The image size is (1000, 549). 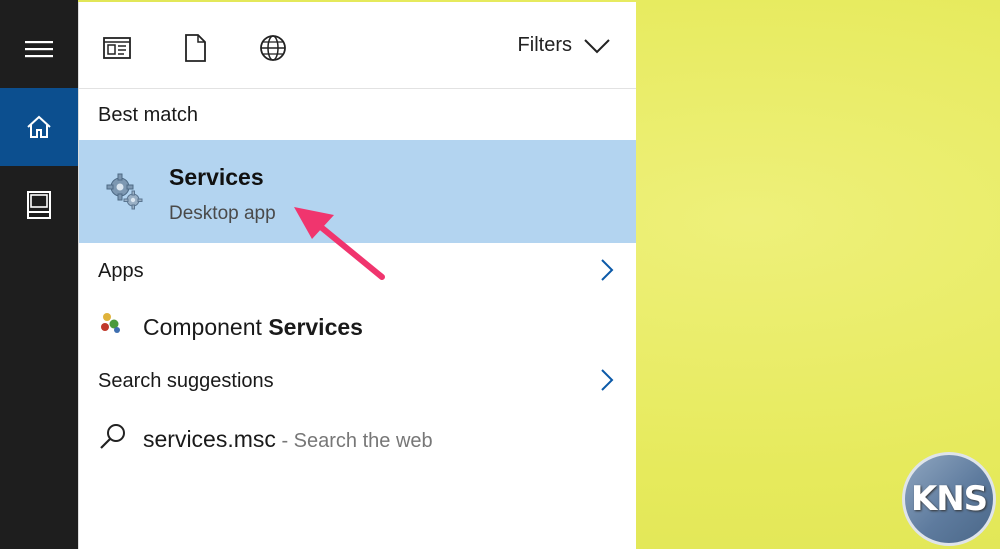 What do you see at coordinates (112, 436) in the screenshot?
I see `search-icon` at bounding box center [112, 436].